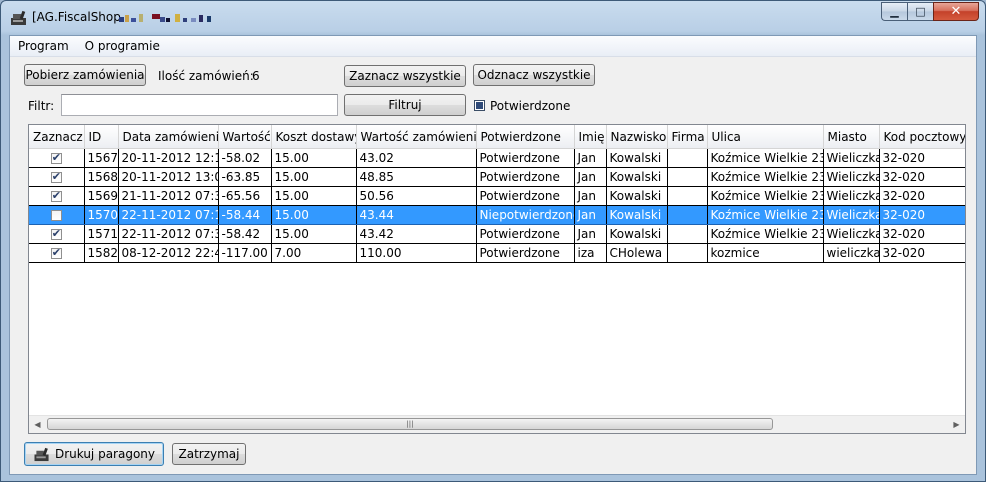 The image size is (986, 482). I want to click on cell-id: 1567, so click(101, 158).